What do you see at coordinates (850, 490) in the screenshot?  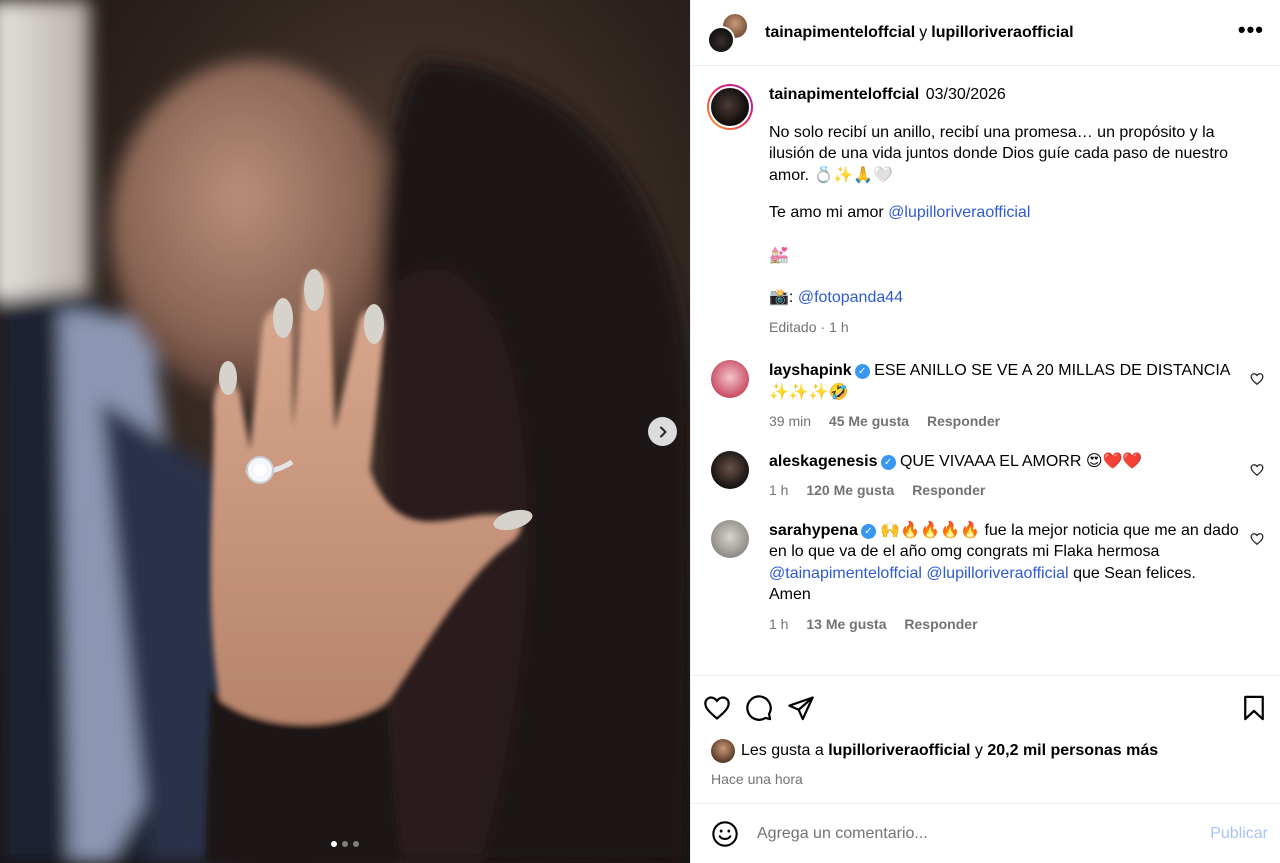 I see `comment-likes: 120 Me gusta` at bounding box center [850, 490].